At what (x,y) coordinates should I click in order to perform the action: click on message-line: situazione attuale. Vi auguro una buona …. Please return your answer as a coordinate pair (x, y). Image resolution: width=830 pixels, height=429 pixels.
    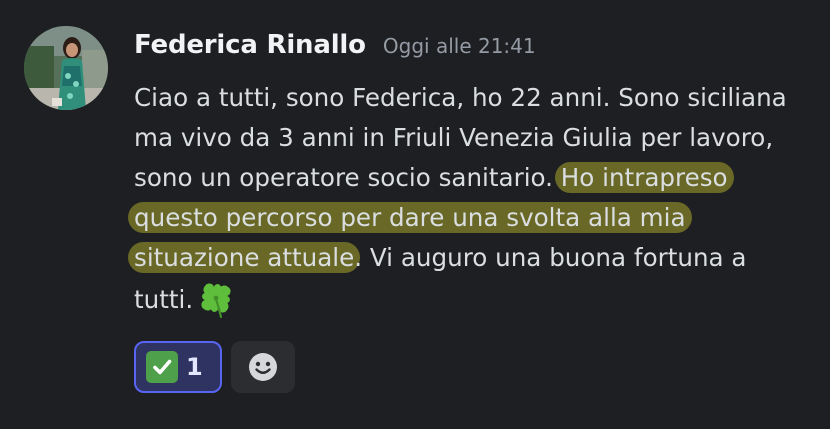
    Looking at the image, I should click on (476, 258).